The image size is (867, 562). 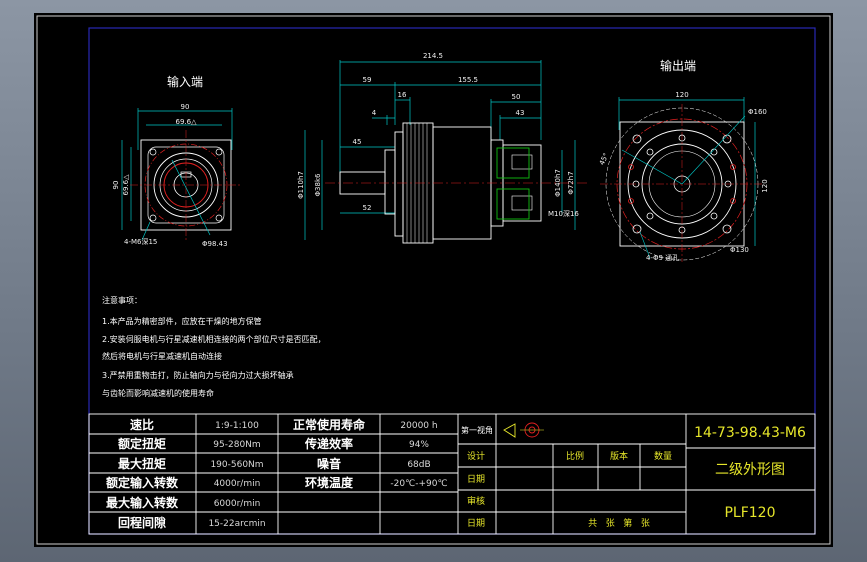 I want to click on dim-total-length: 214.5, so click(x=433, y=56).